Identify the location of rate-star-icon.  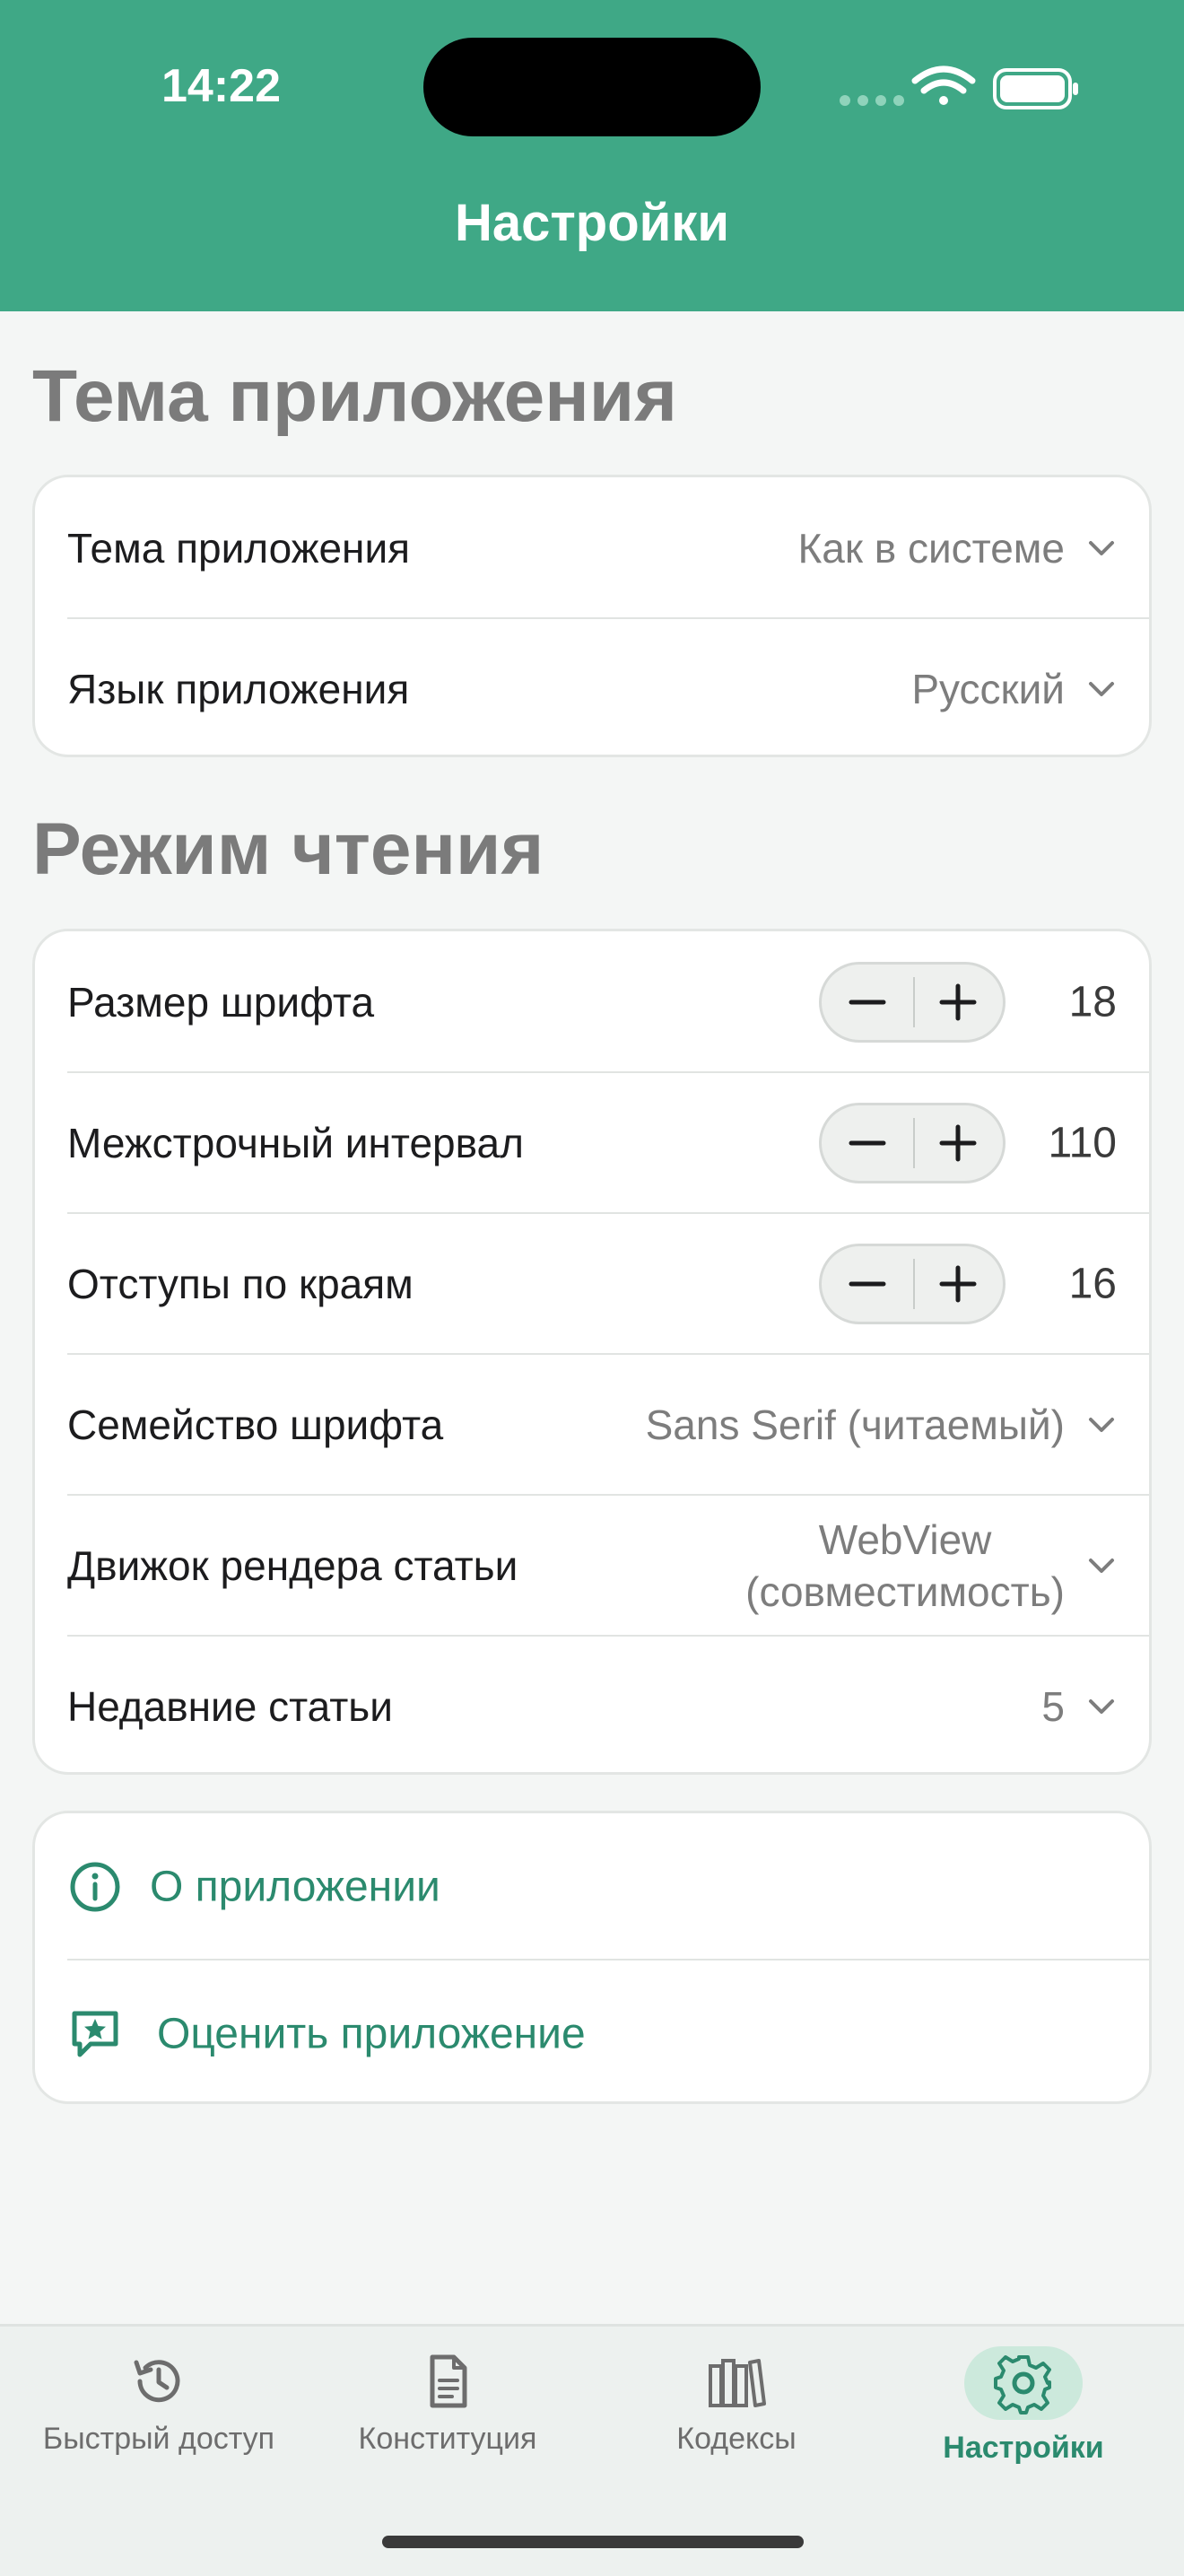
(95, 2034).